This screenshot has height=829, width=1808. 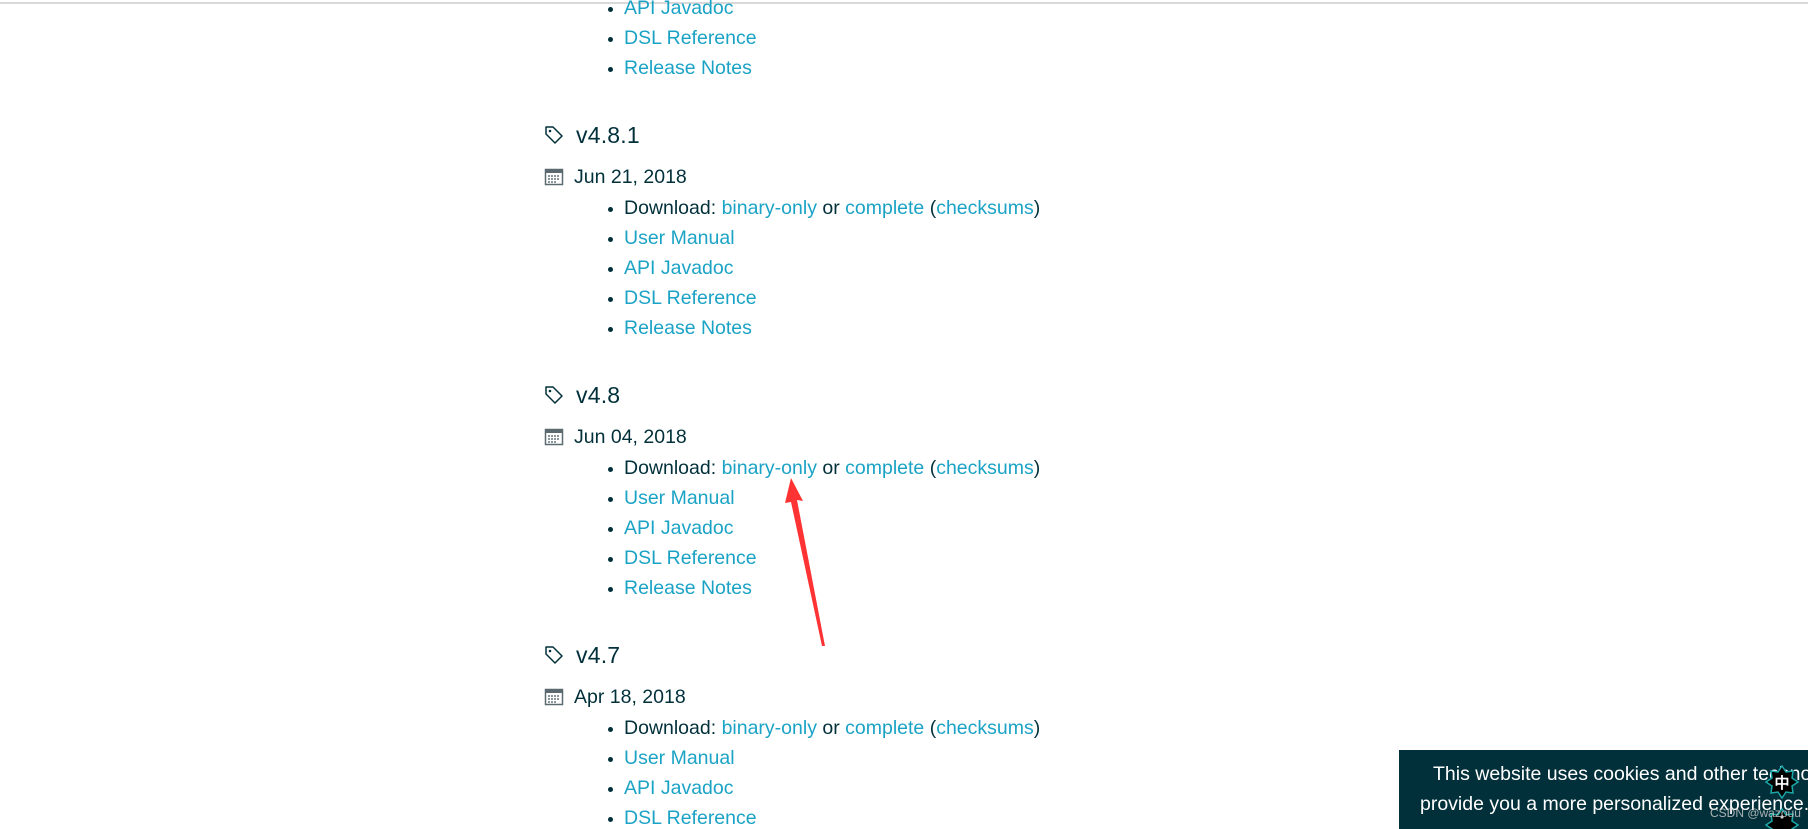 I want to click on version-label: v4.7, so click(x=598, y=655).